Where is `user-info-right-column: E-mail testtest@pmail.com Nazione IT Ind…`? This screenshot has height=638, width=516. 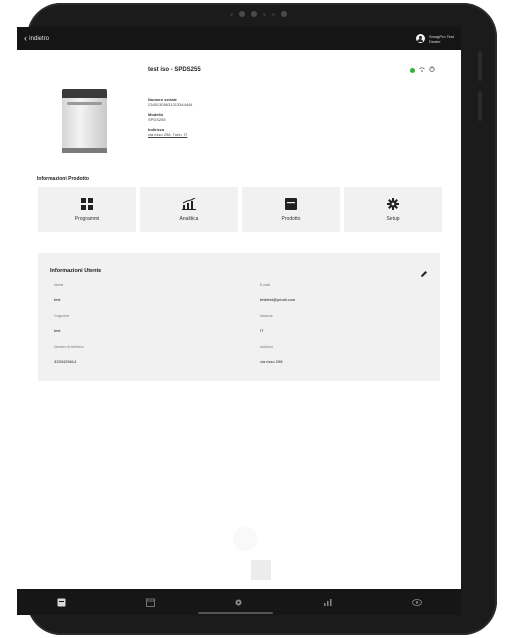
user-info-right-column: E-mail testtest@pmail.com Nazione IT Ind… is located at coordinates (277, 329).